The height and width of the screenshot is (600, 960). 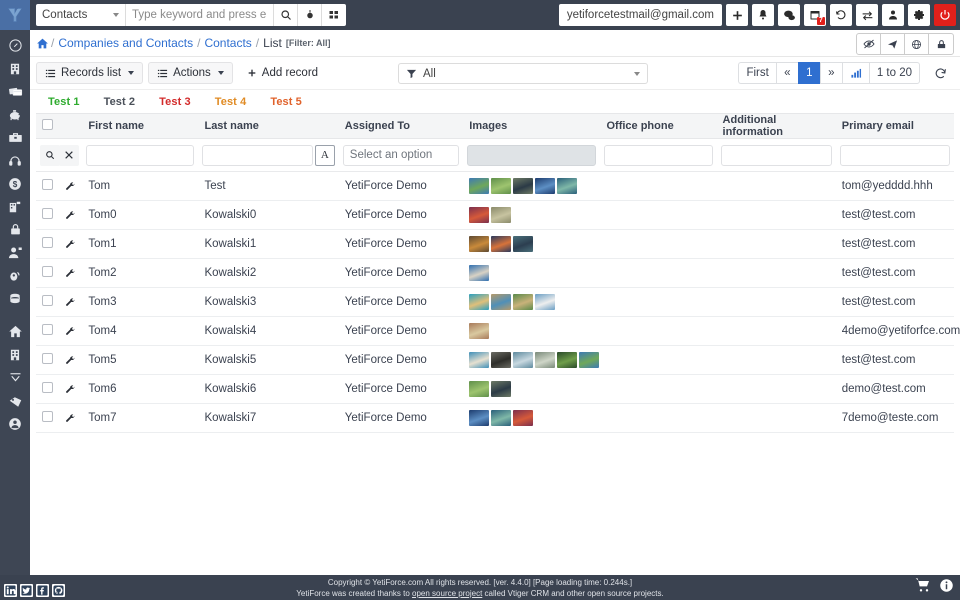 What do you see at coordinates (737, 15) in the screenshot?
I see `add-icon-button` at bounding box center [737, 15].